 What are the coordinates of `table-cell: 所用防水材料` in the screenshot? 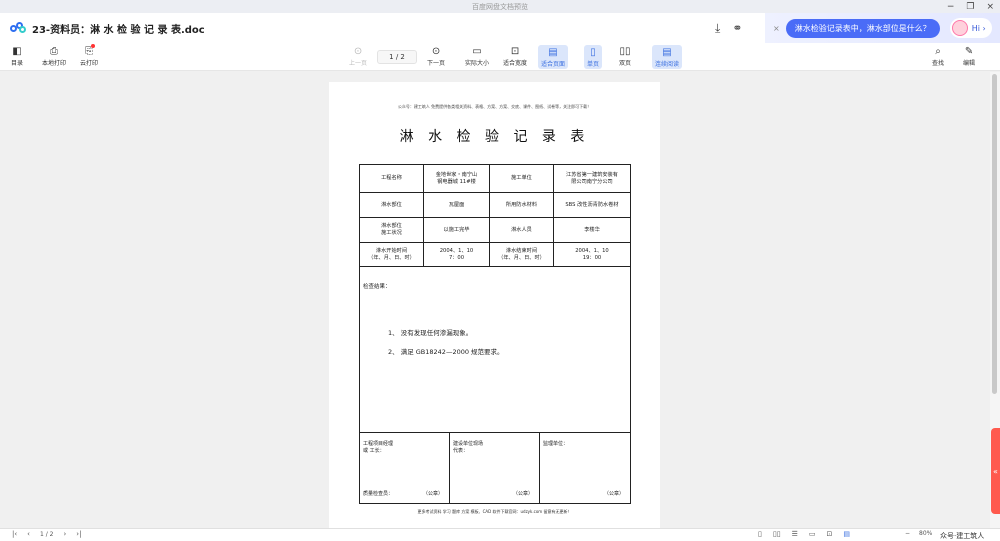 It's located at (522, 205).